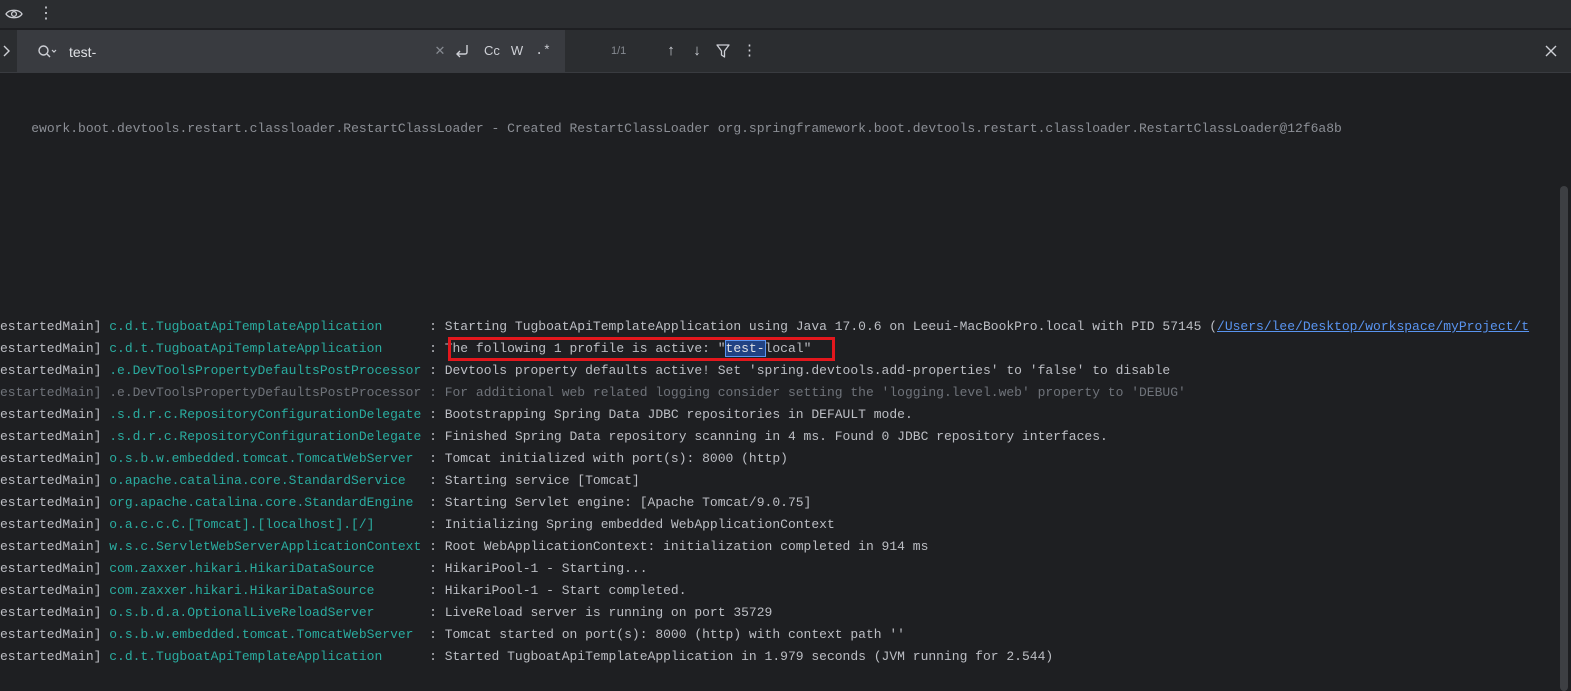 Image resolution: width=1571 pixels, height=691 pixels. What do you see at coordinates (269, 612) in the screenshot?
I see `log-logger: o.s.b.d.a.OptionalLiveReloadServer` at bounding box center [269, 612].